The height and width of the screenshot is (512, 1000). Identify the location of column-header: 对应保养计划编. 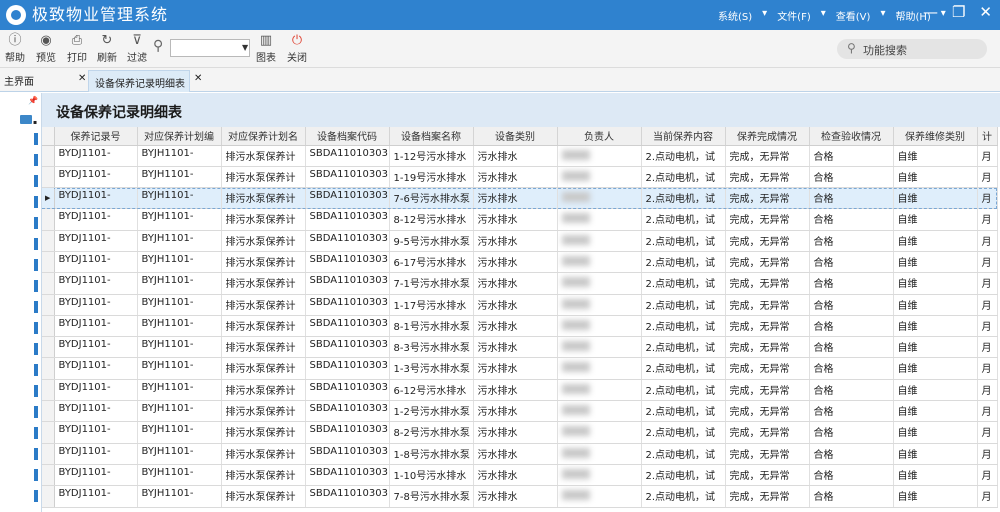
(179, 136).